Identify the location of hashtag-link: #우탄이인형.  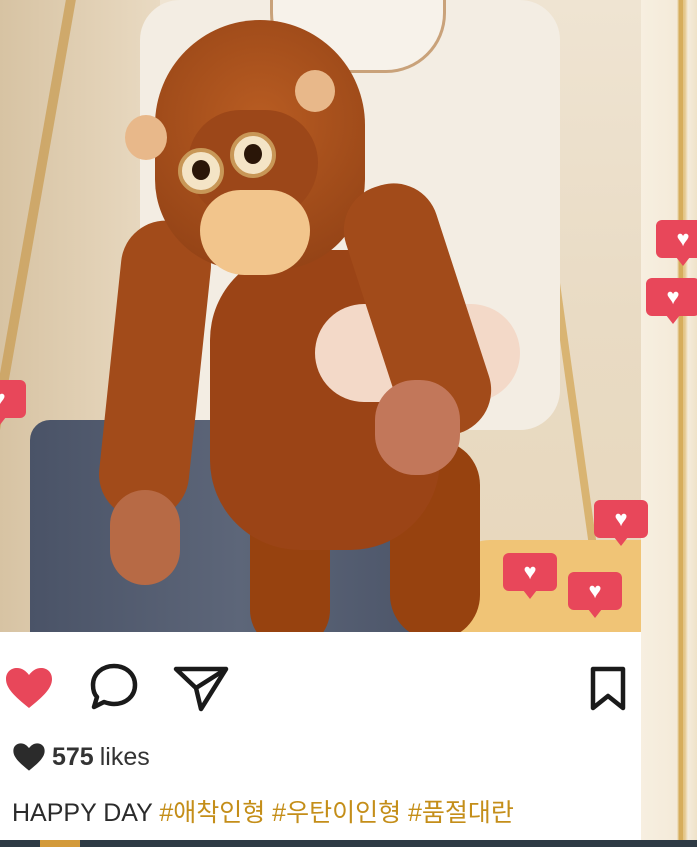
(336, 813).